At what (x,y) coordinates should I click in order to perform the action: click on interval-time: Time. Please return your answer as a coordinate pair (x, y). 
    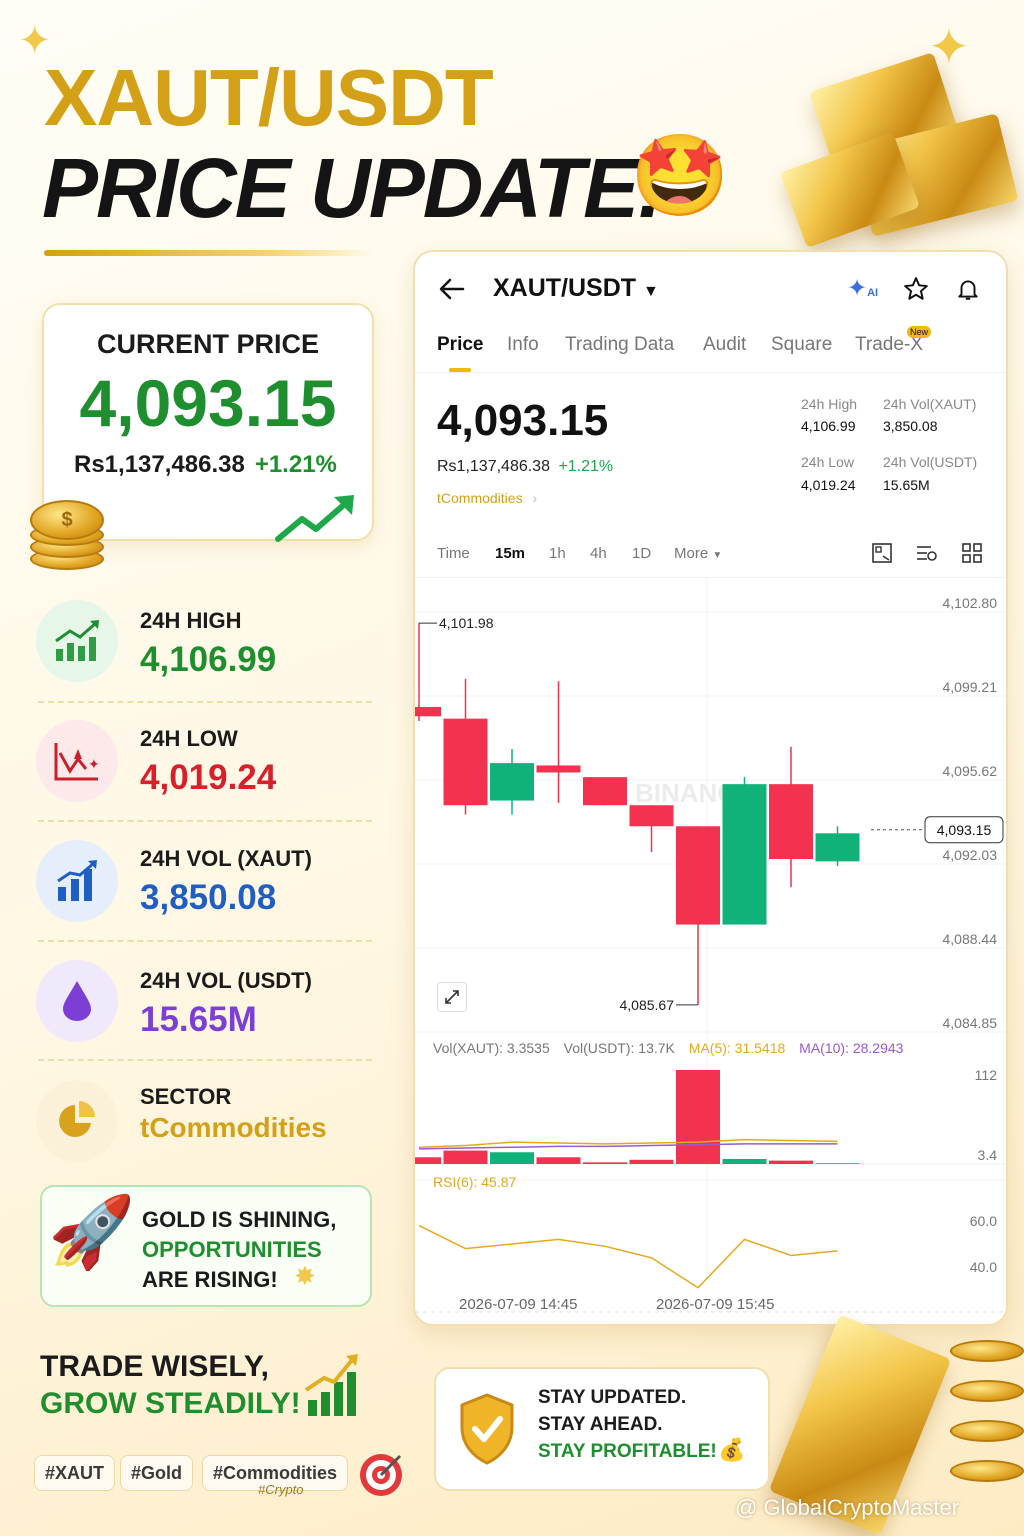
    Looking at the image, I should click on (453, 553).